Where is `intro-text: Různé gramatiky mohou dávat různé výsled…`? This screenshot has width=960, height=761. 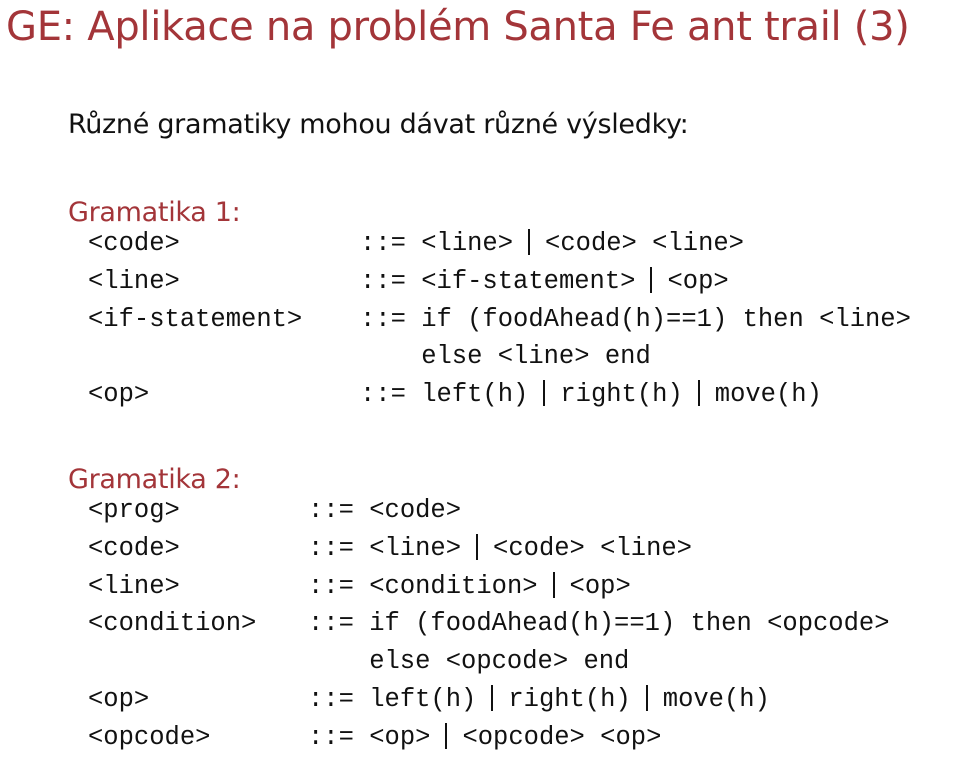 intro-text: Různé gramatiky mohou dávat různé výsled… is located at coordinates (378, 124).